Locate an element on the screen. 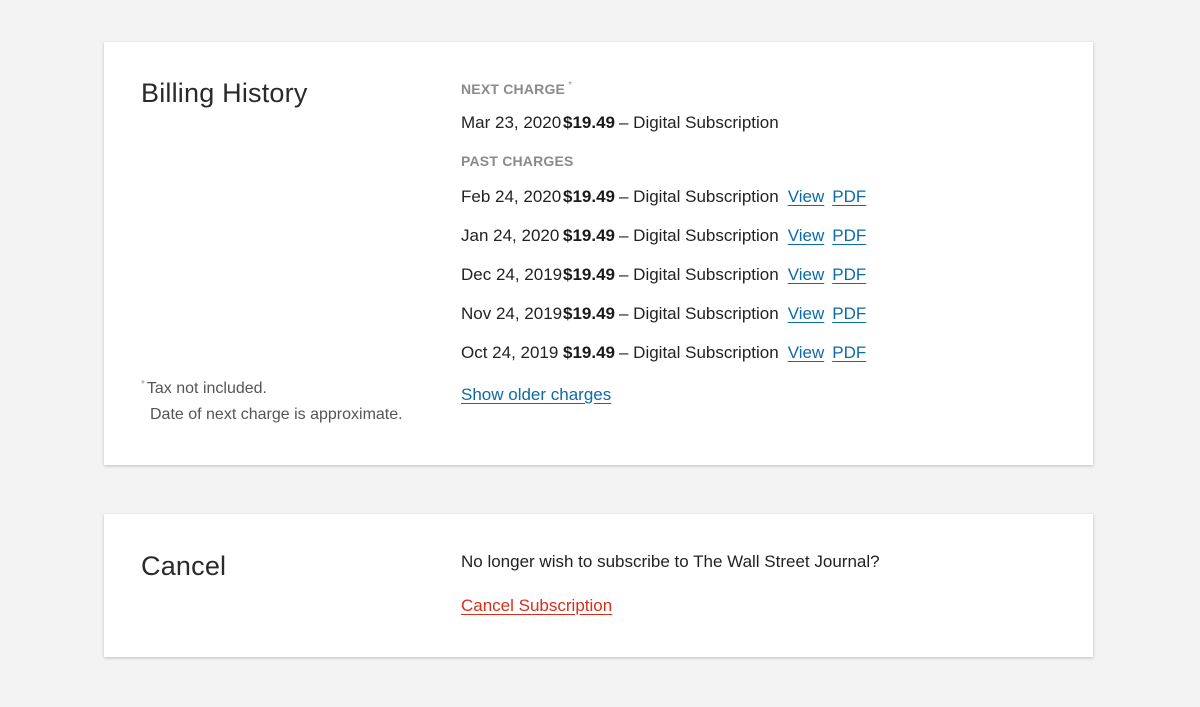 The height and width of the screenshot is (707, 1200). charge-date: Feb 24, 2020 is located at coordinates (511, 196).